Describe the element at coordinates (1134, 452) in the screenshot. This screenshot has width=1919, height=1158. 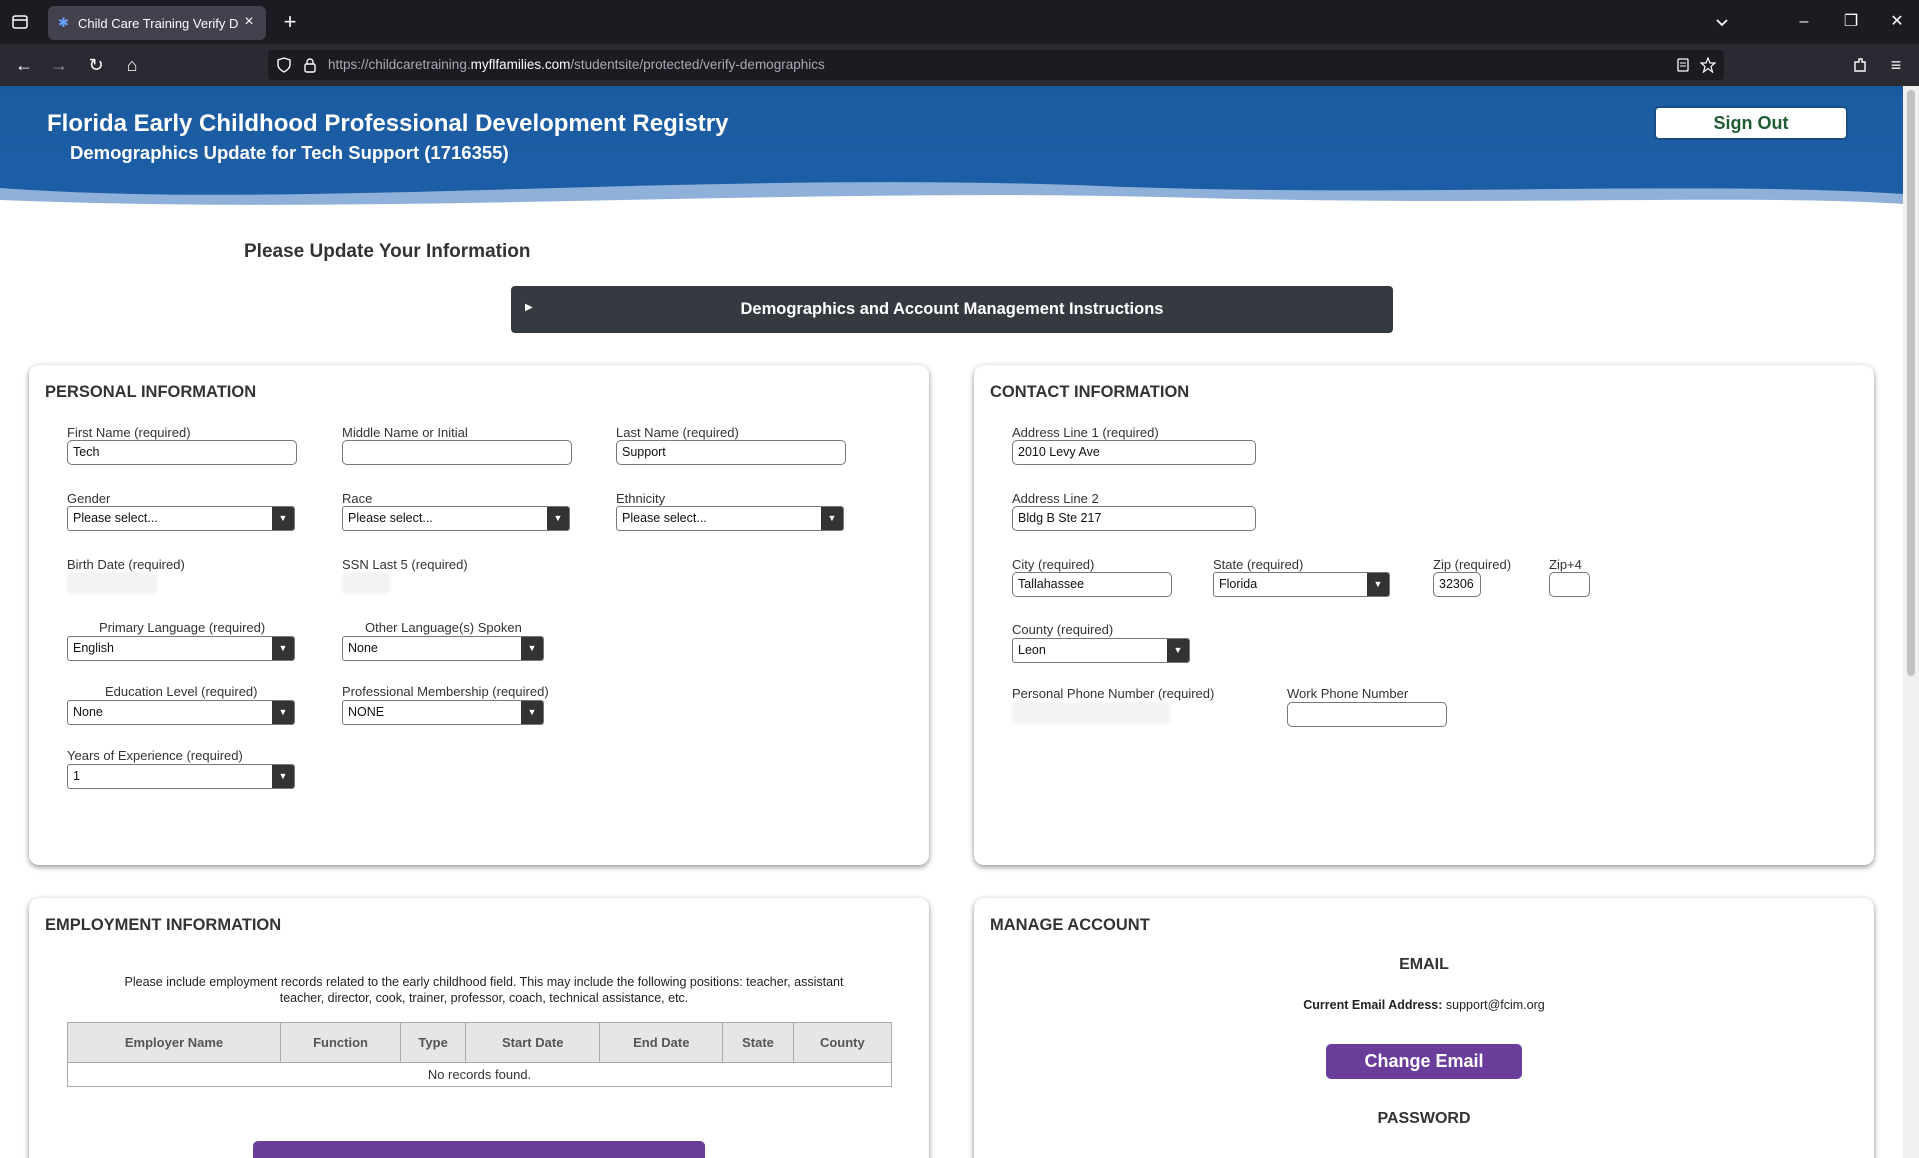
I see `address1-field: 2010 Levy Ave` at that location.